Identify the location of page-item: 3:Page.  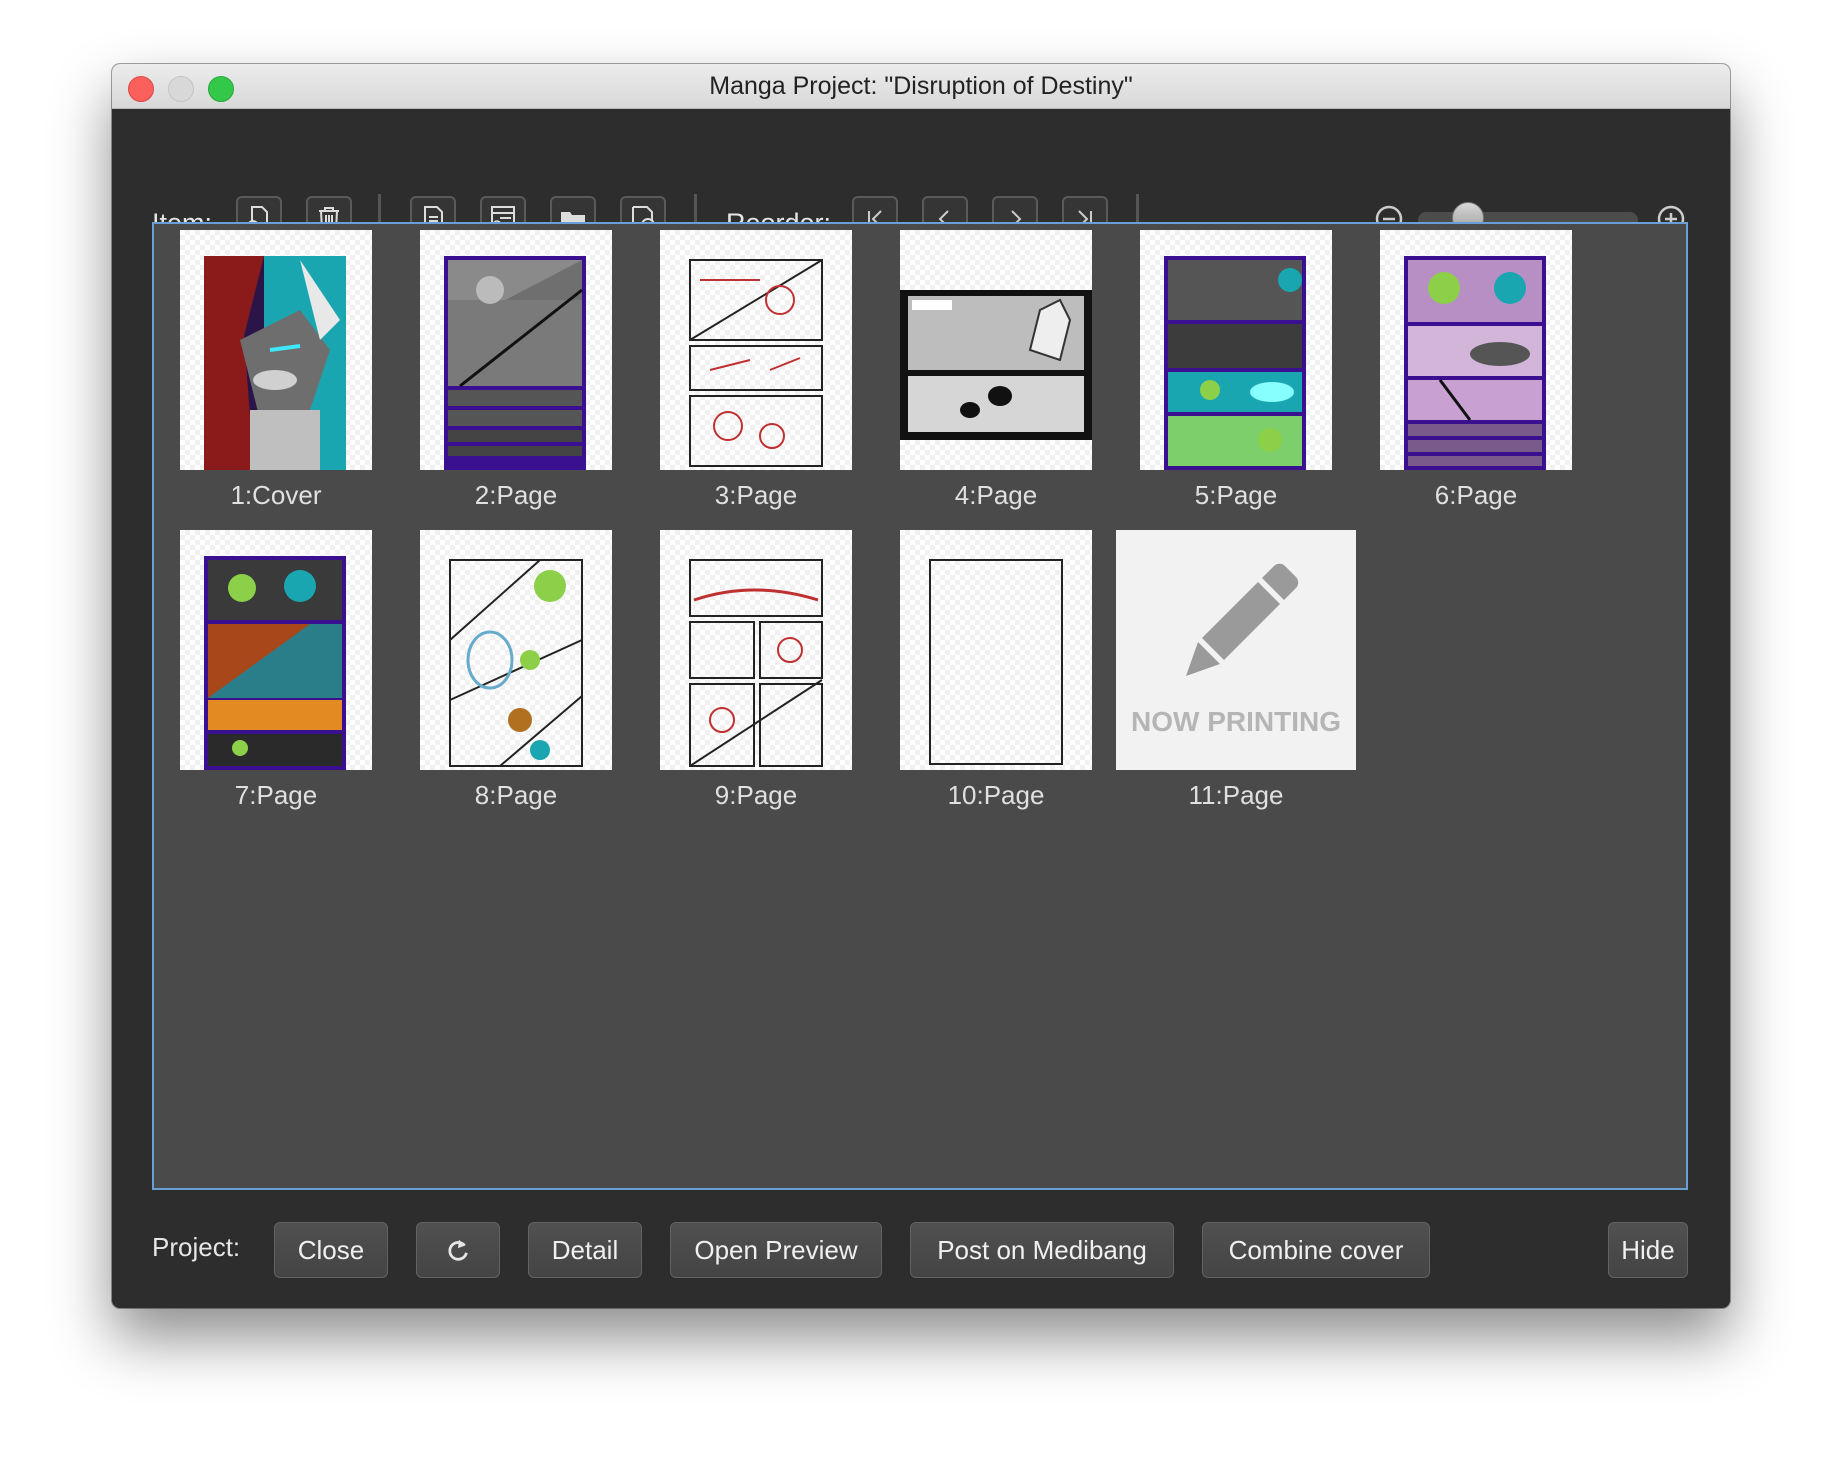
(743, 369).